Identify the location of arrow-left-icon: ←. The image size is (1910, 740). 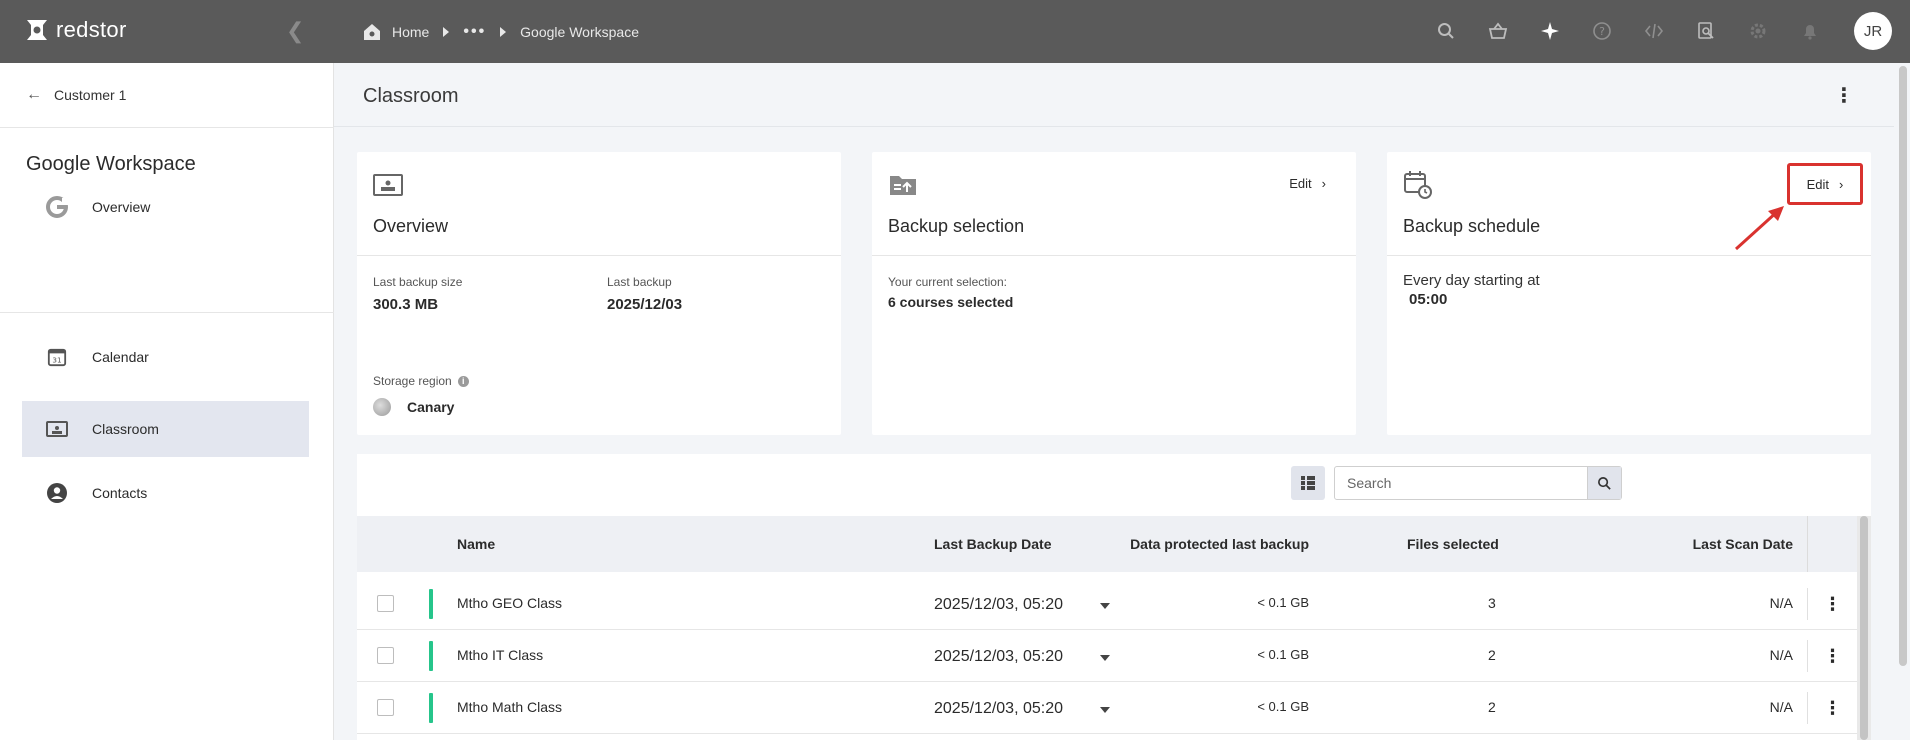
(34, 94).